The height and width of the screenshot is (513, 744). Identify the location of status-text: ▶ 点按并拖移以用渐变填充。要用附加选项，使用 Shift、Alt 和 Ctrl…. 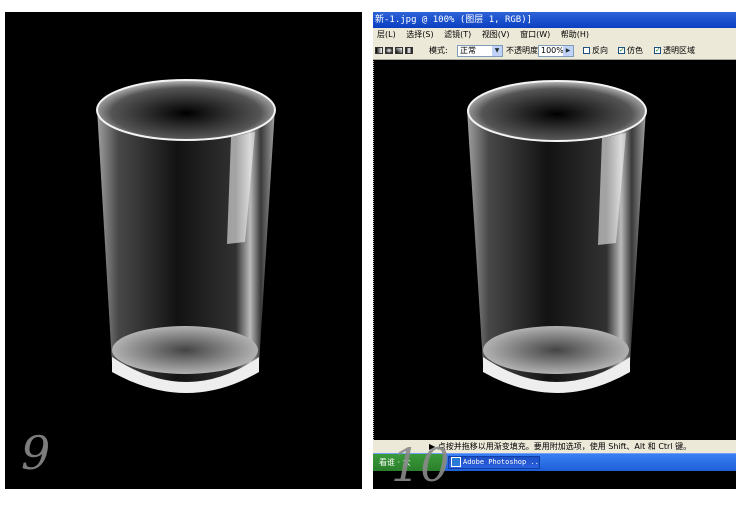
(560, 446).